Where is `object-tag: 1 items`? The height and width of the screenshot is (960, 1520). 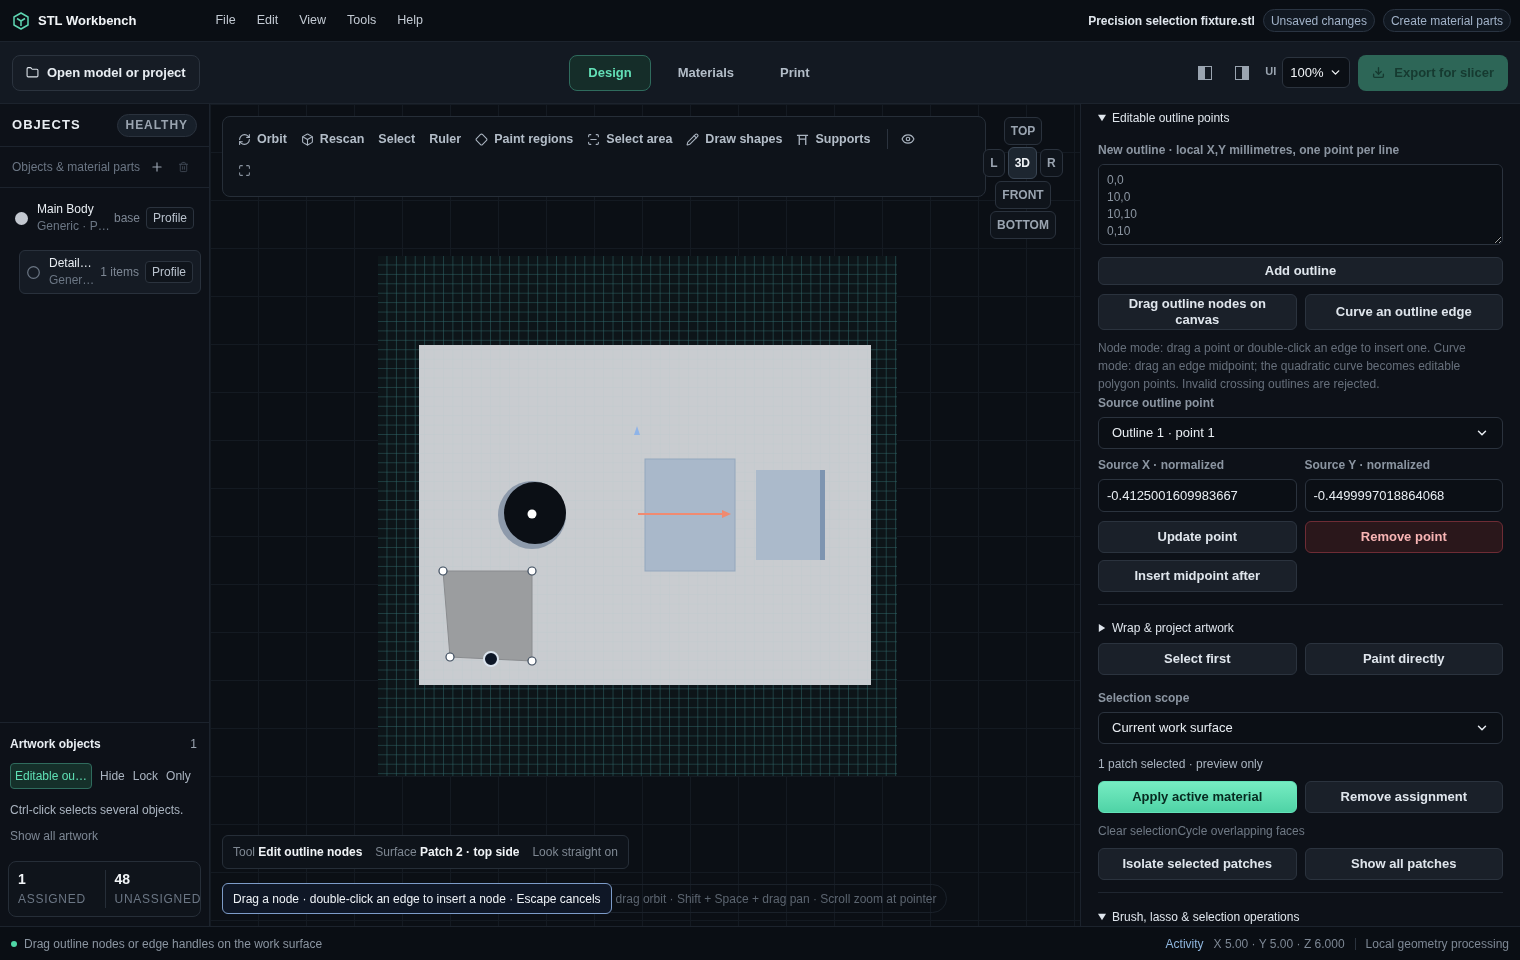
object-tag: 1 items is located at coordinates (119, 272).